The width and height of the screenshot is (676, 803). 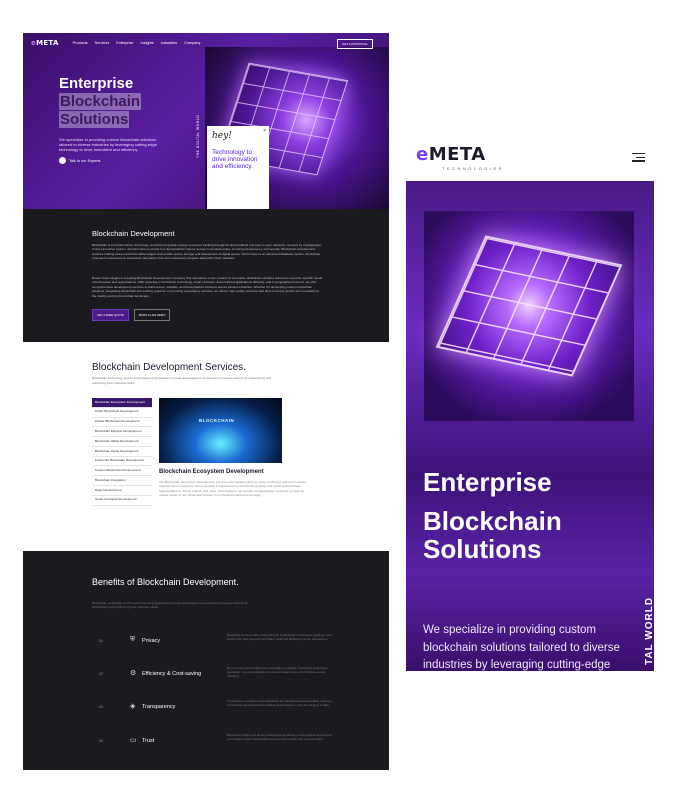 What do you see at coordinates (94, 119) in the screenshot?
I see `hero-title-line3: Solutions` at bounding box center [94, 119].